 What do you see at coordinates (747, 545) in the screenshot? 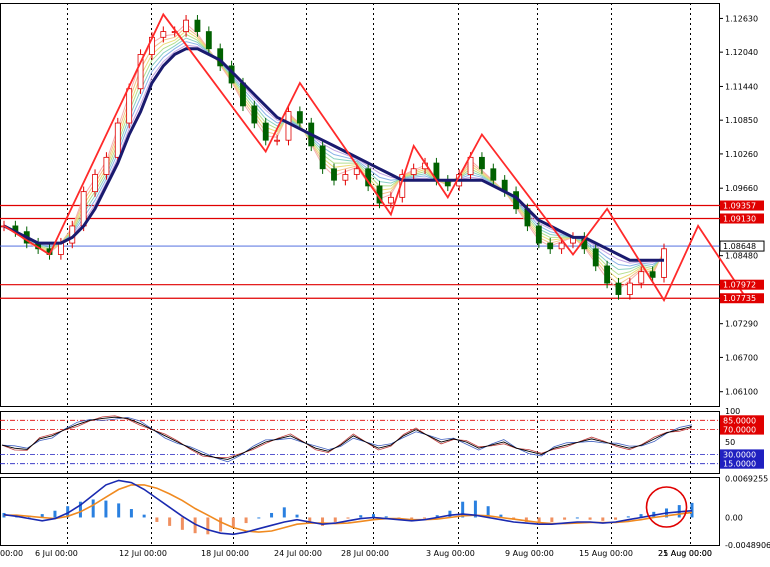
I see `macd-tick-label: -0.0048906` at bounding box center [747, 545].